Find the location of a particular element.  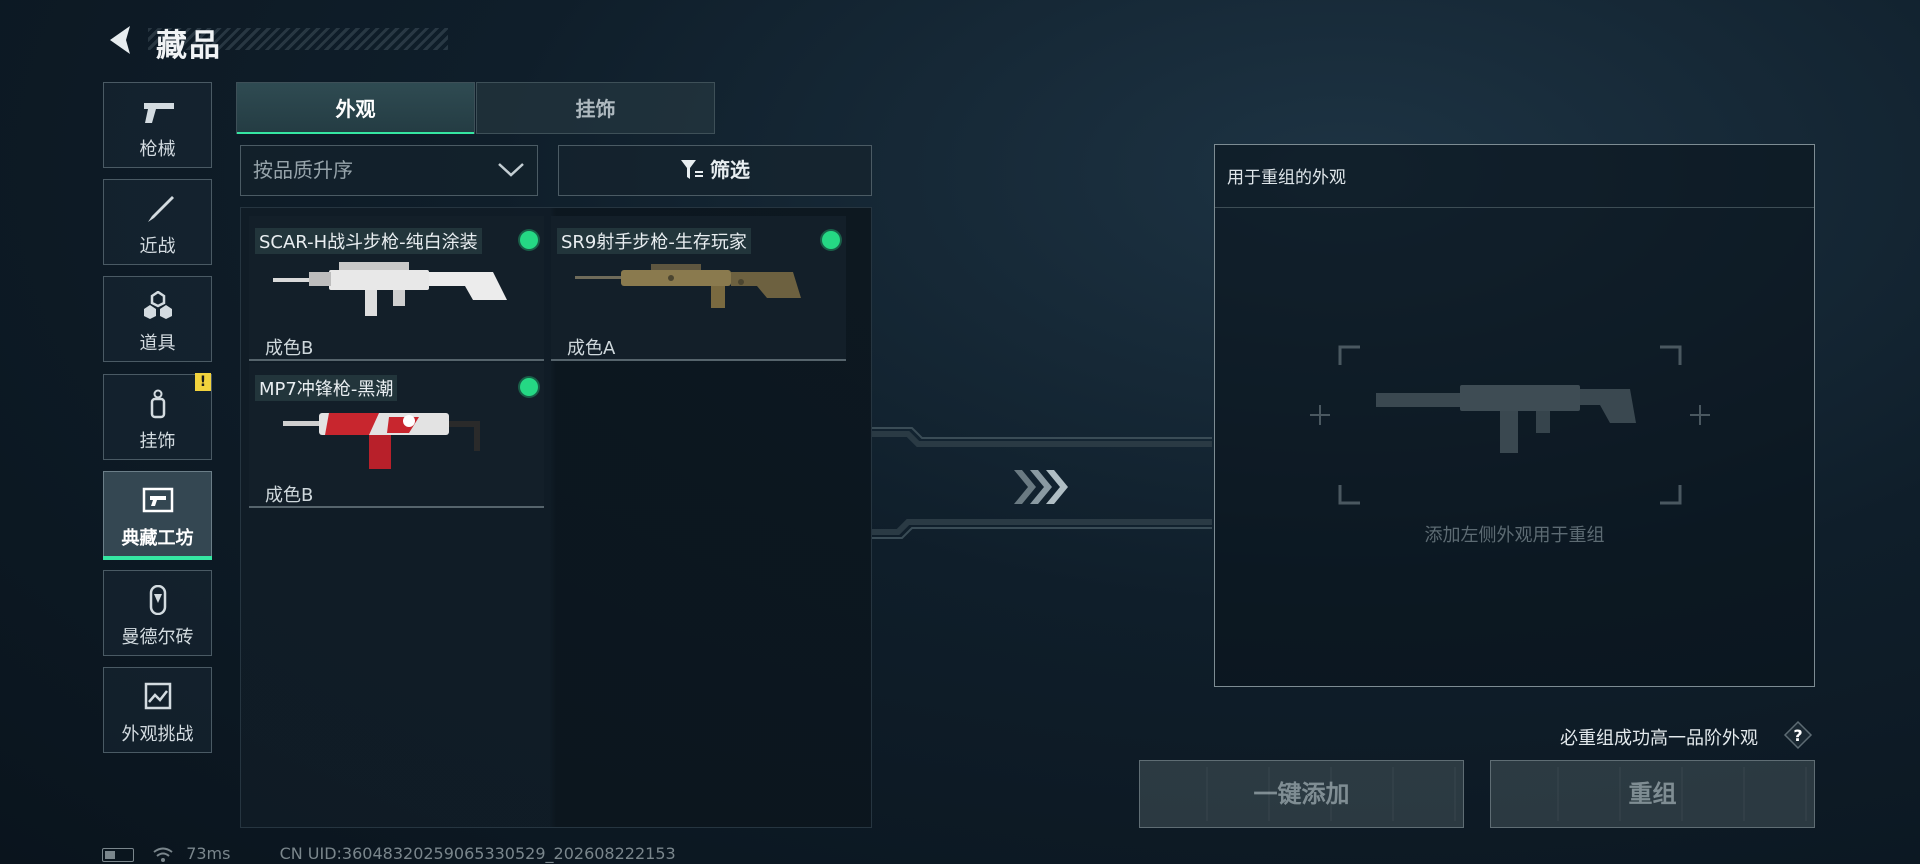

nav-label: 枪械 is located at coordinates (157, 149).